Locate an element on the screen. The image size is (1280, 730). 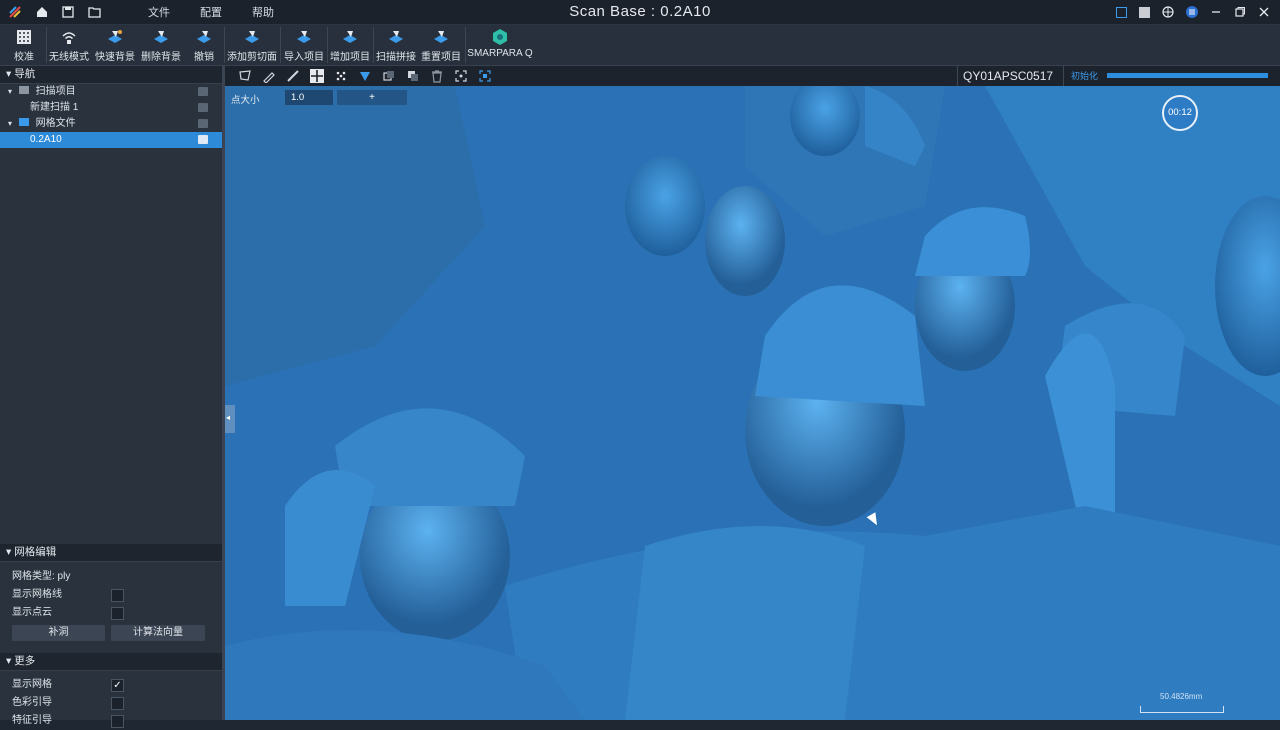
title-bar-left is located at coordinates (54, 12).